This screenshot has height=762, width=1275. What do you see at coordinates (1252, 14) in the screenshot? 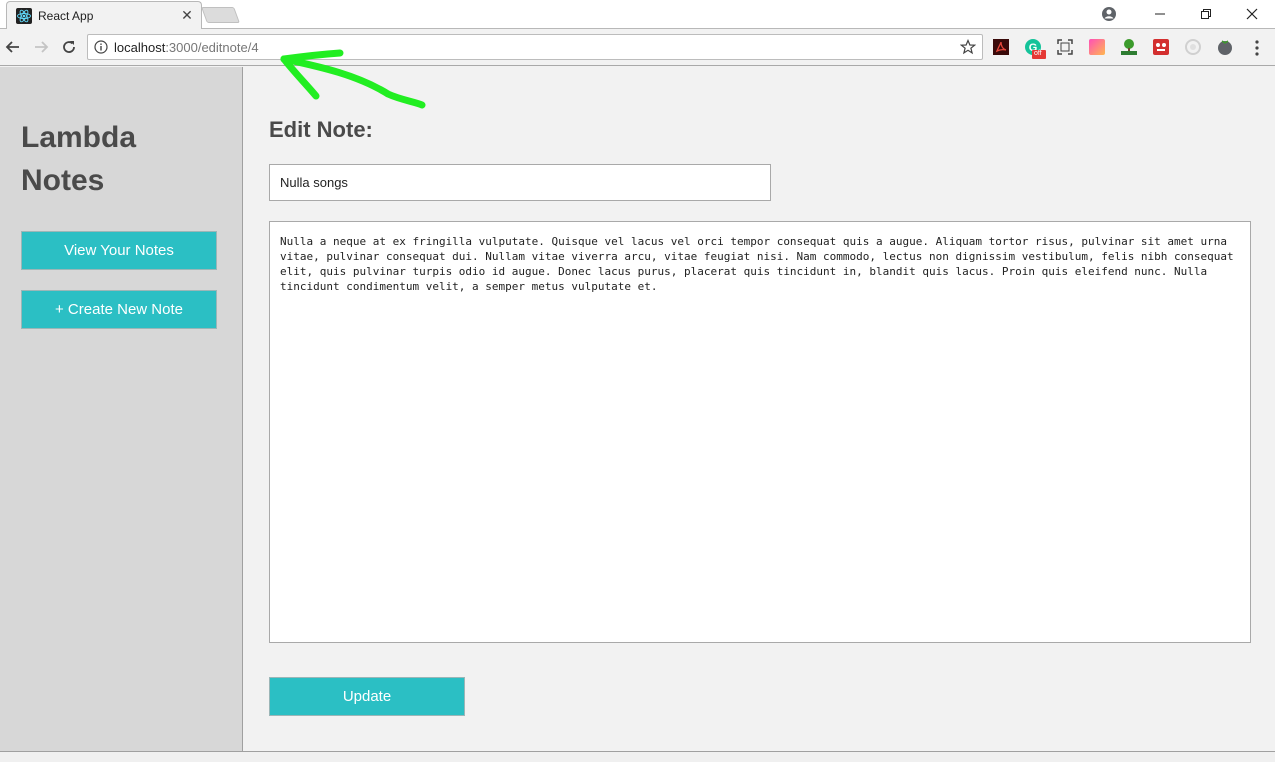
I see `close-window-button` at bounding box center [1252, 14].